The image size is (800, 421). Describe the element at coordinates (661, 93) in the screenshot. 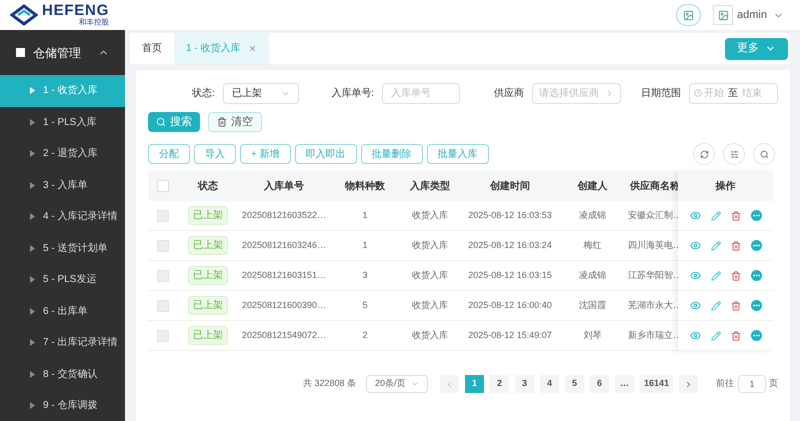

I see `date-range-label: 日期范围` at that location.